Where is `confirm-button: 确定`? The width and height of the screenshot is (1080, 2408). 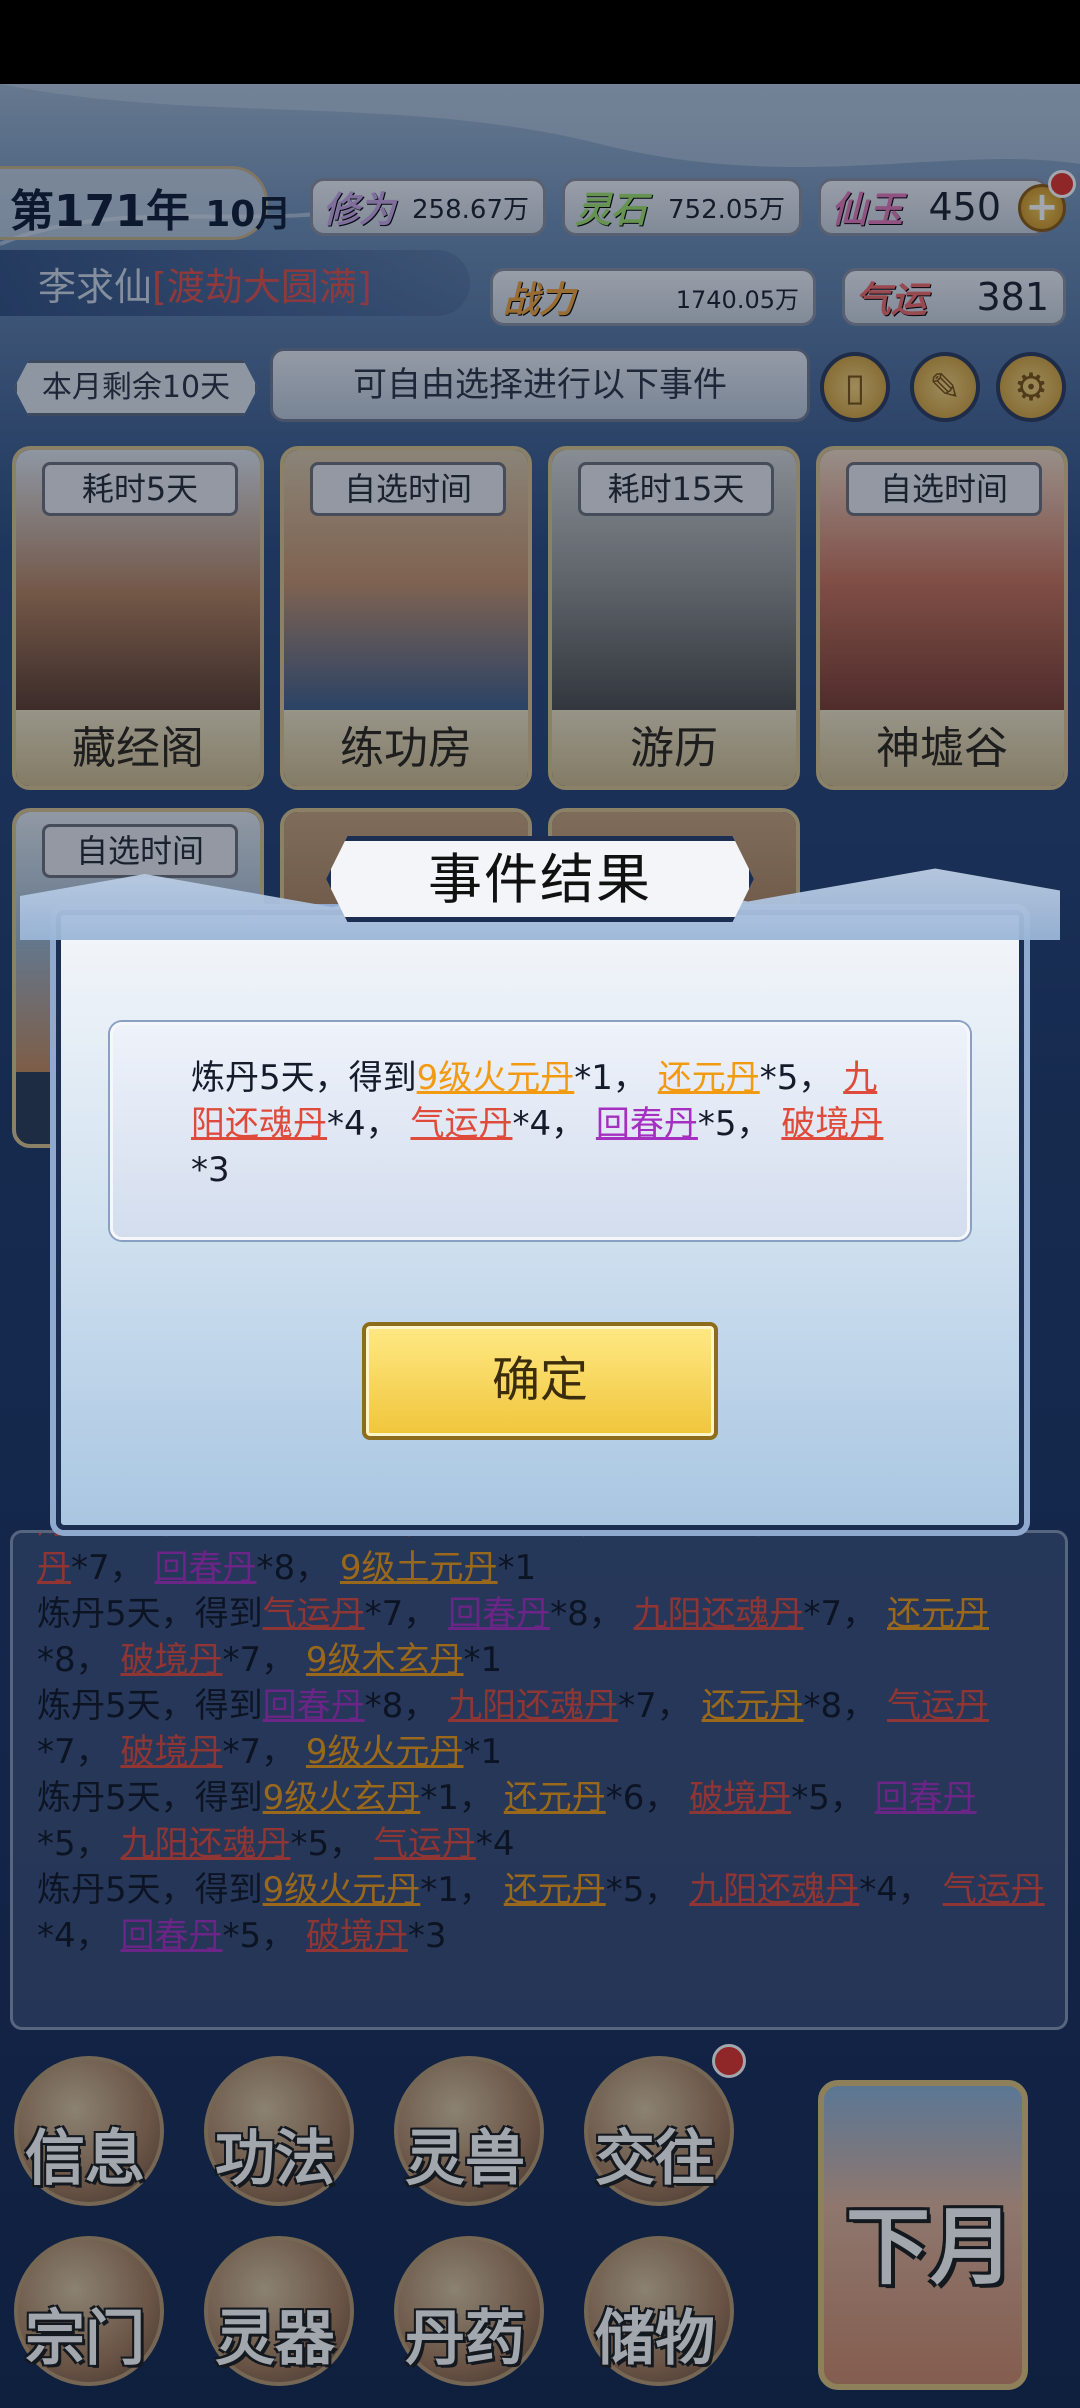
confirm-button: 确定 is located at coordinates (540, 1381).